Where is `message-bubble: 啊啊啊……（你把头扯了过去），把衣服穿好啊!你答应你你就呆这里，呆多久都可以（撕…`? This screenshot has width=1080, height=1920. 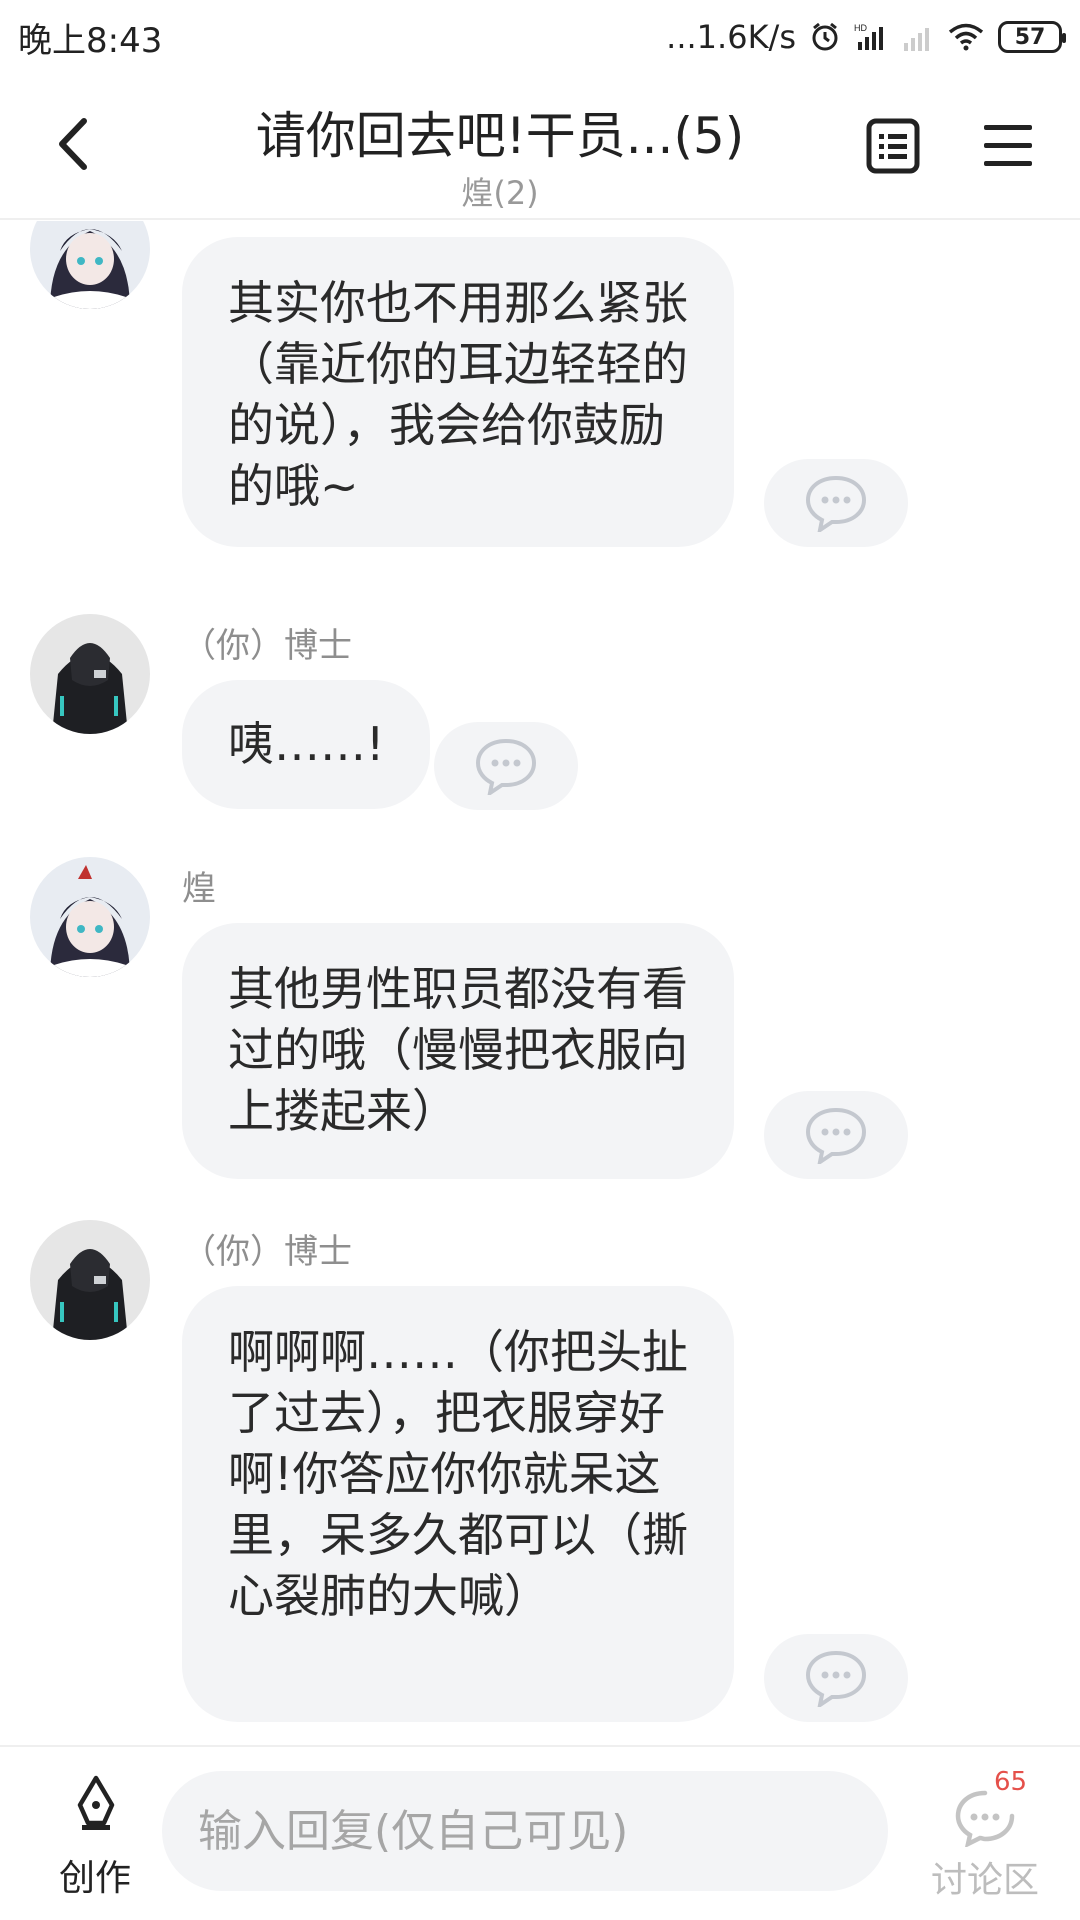 message-bubble: 啊啊啊……（你把头扯了过去），把衣服穿好啊!你答应你你就呆这里，呆多久都可以（撕… is located at coordinates (458, 1504).